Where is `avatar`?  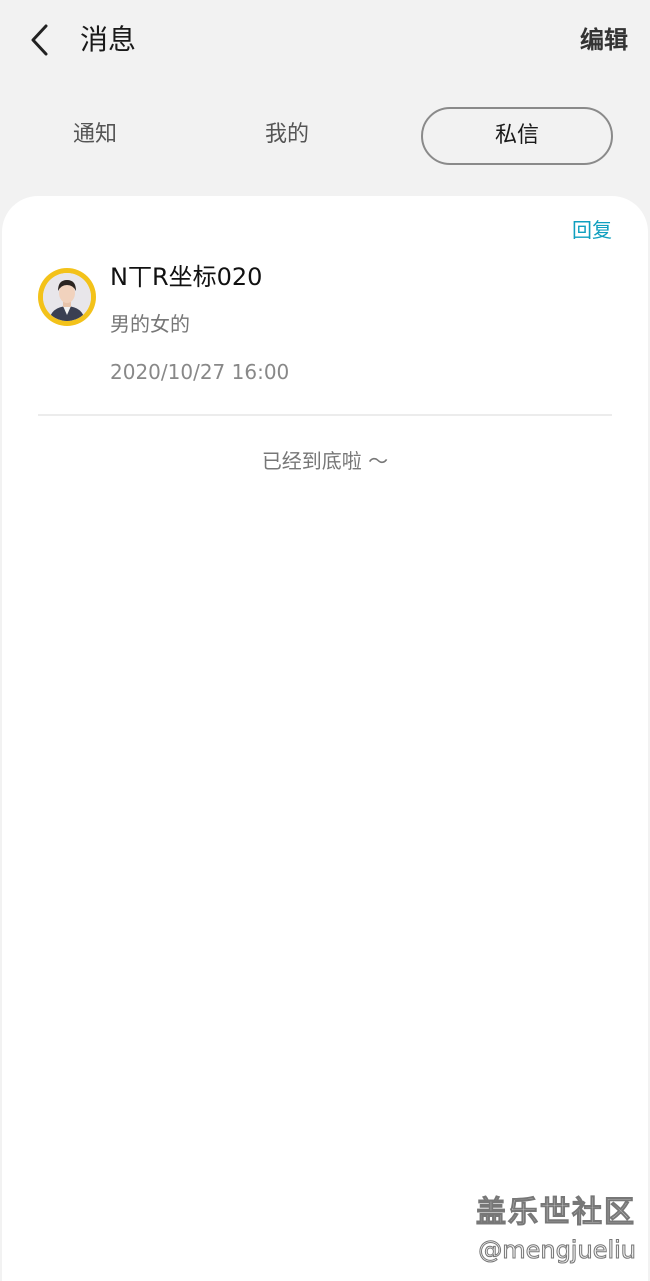 avatar is located at coordinates (67, 297).